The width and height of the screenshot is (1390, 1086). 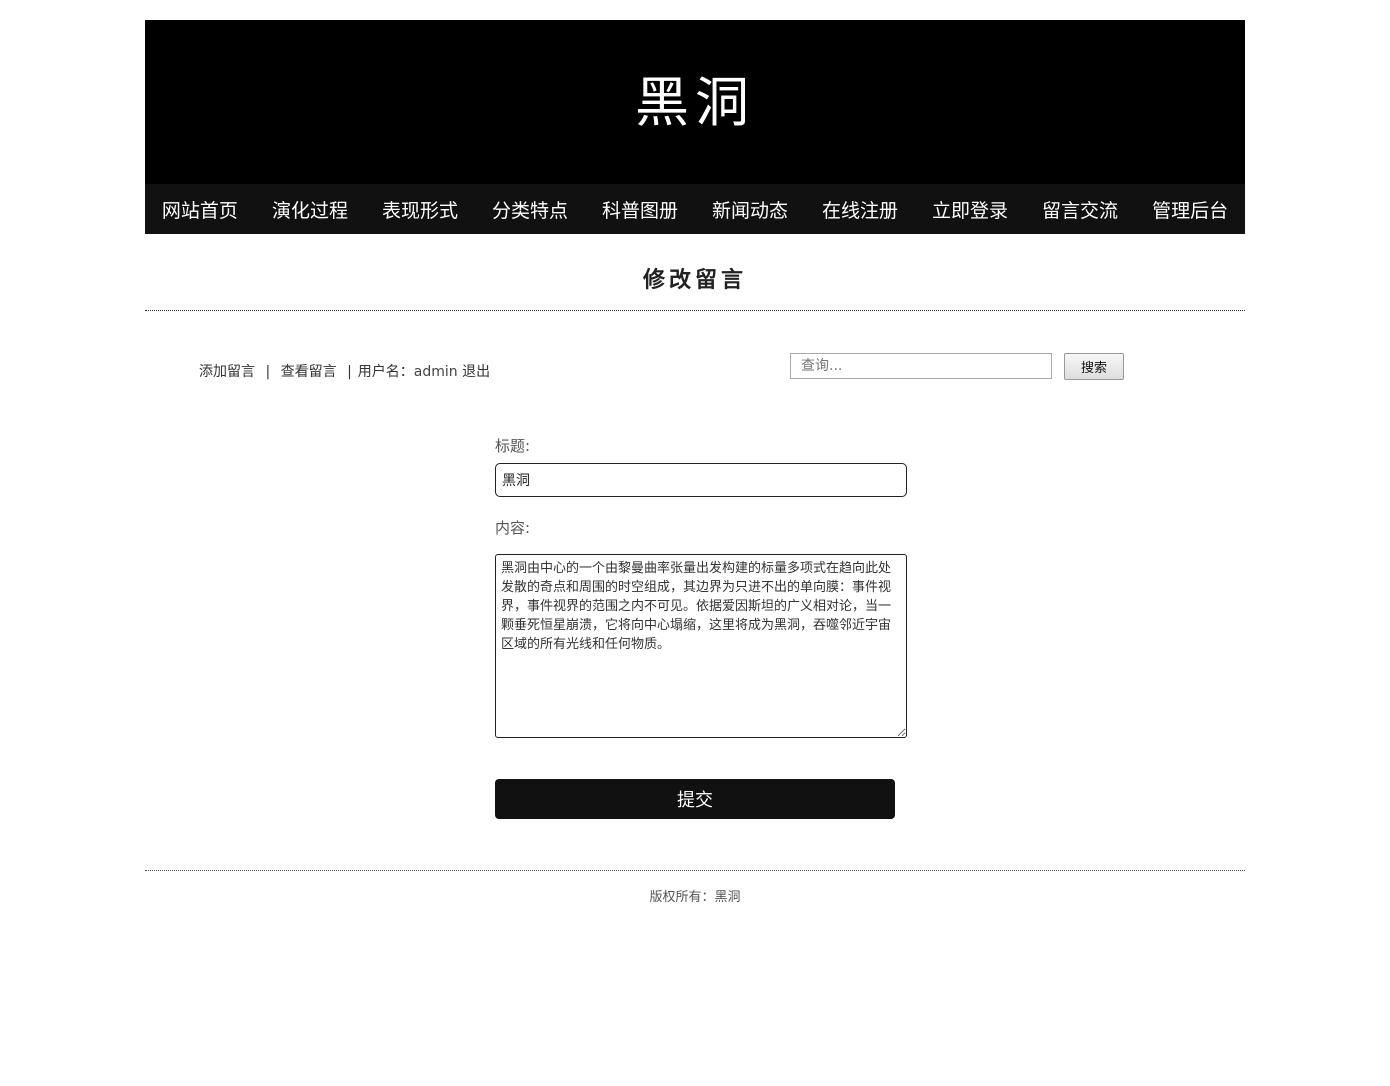 I want to click on nav-item-evolution: 演化过程, so click(x=310, y=209).